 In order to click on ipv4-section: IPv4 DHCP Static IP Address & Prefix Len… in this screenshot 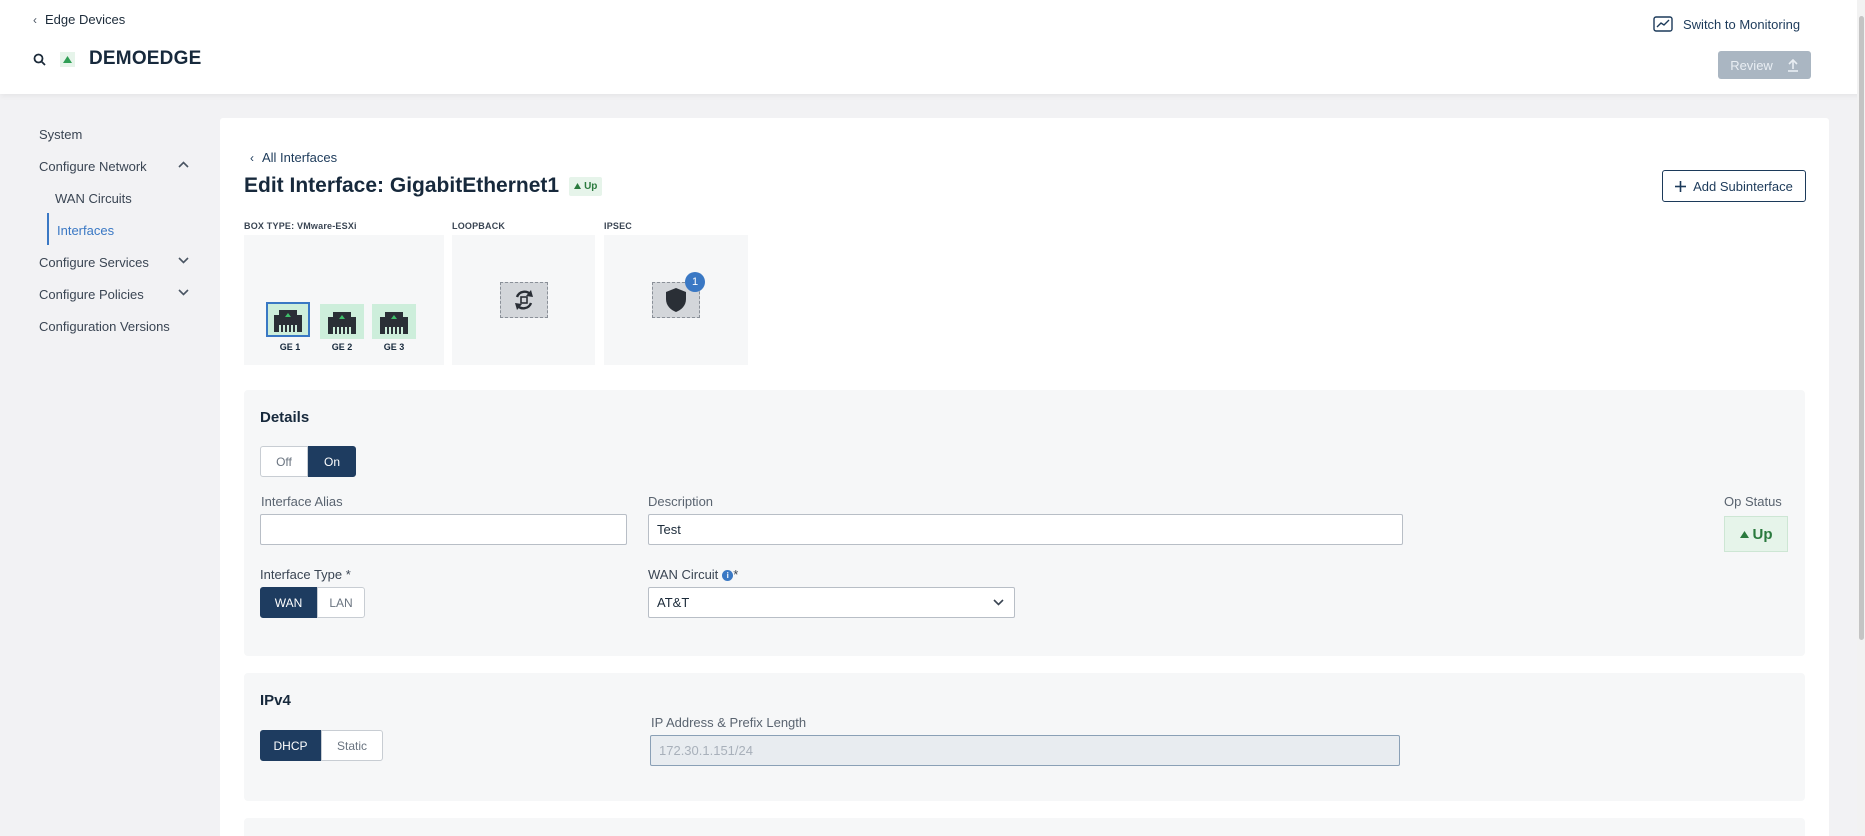, I will do `click(1024, 737)`.